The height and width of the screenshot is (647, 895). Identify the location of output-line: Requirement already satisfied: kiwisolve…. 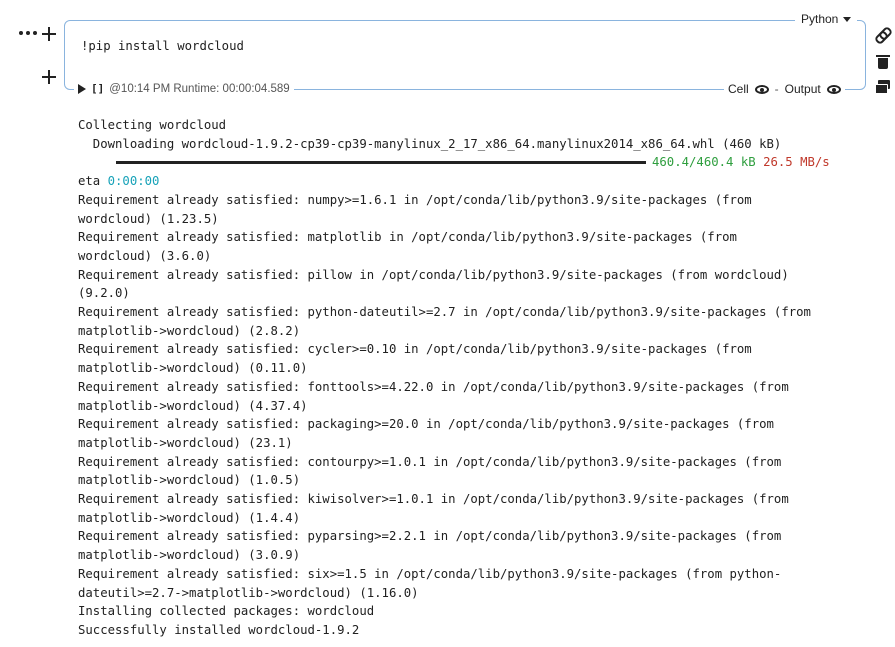
(433, 499).